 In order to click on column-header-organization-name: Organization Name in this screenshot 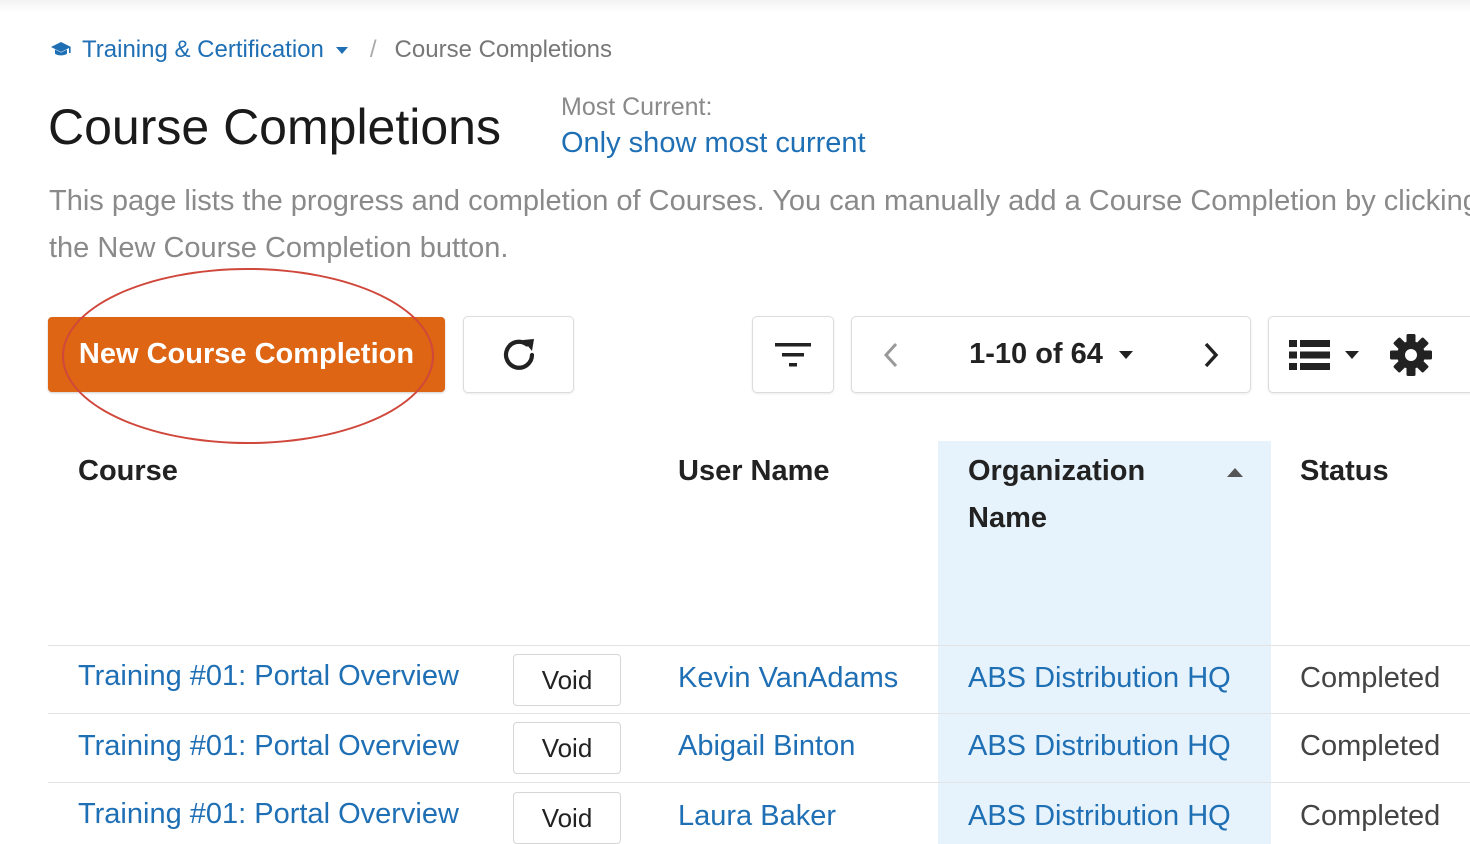, I will do `click(1068, 495)`.